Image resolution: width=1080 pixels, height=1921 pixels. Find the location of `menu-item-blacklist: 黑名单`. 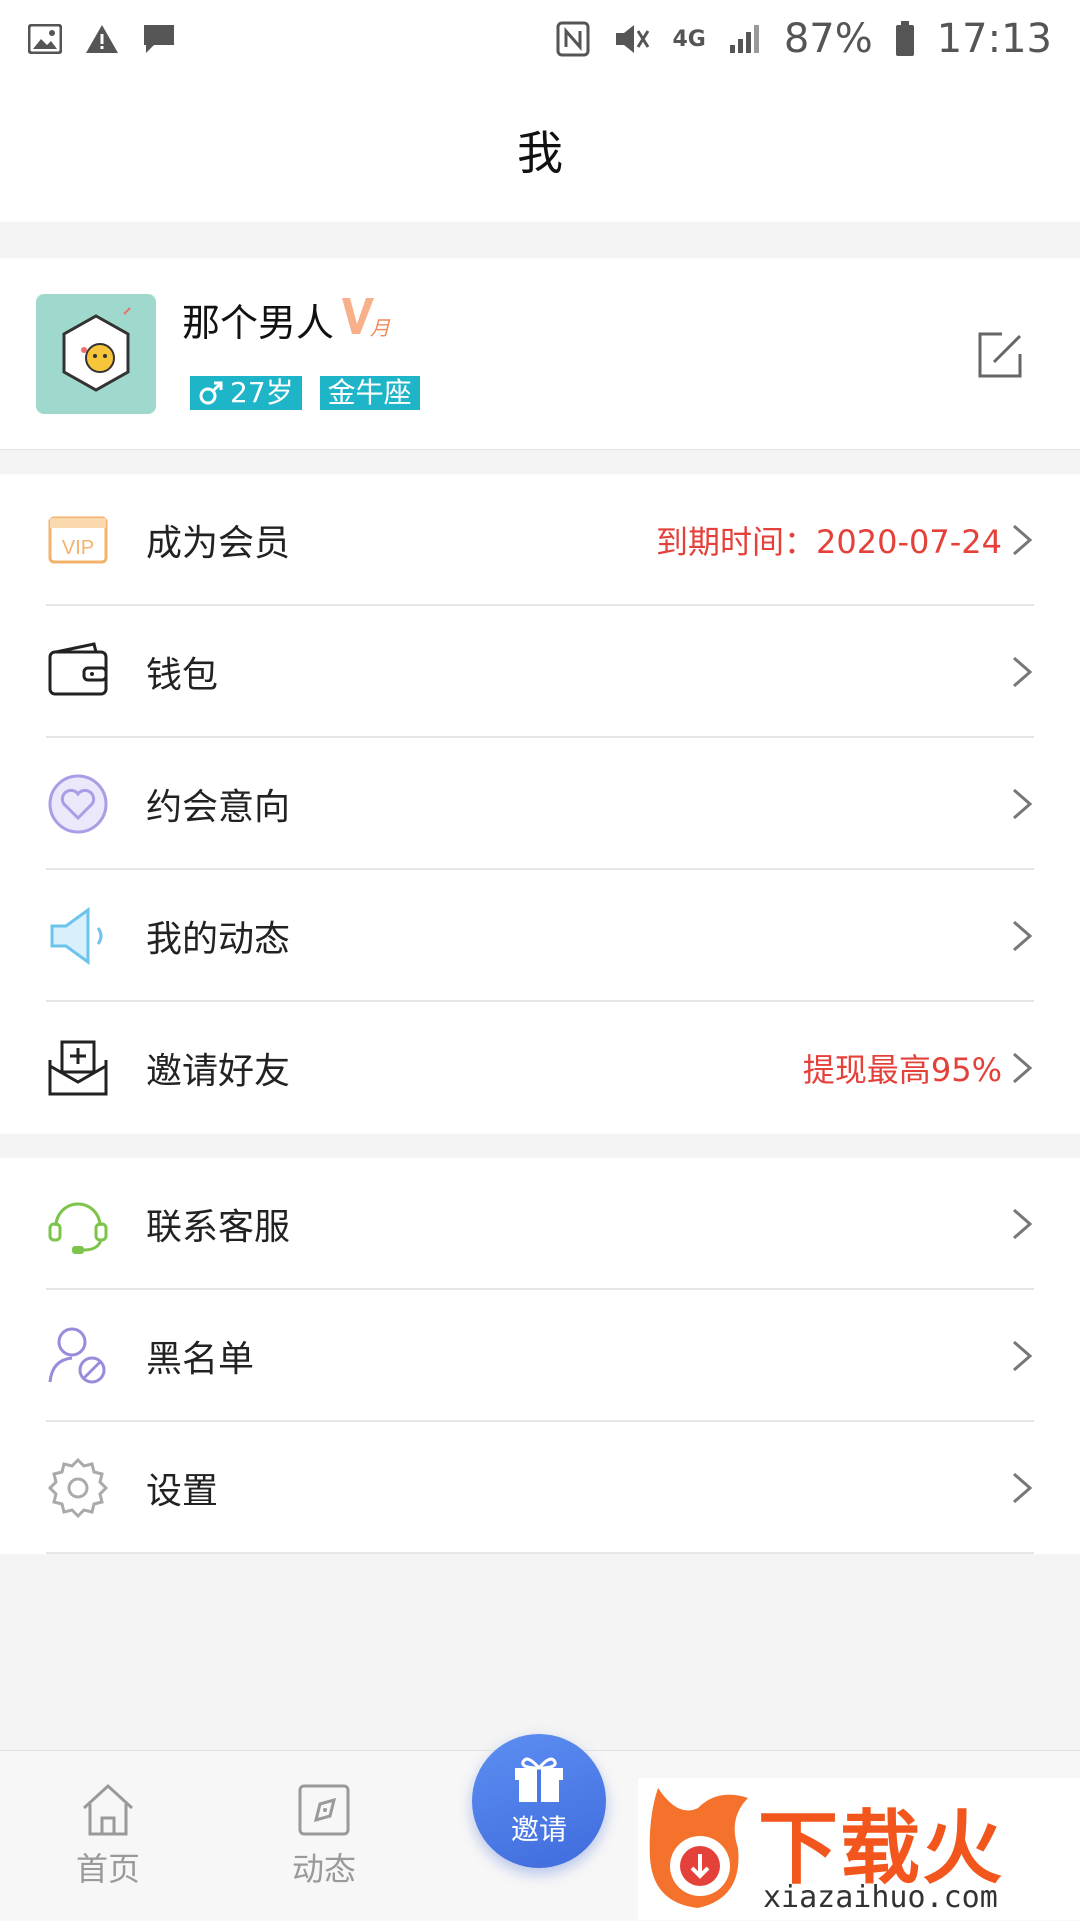

menu-item-blacklist: 黑名单 is located at coordinates (540, 1356).